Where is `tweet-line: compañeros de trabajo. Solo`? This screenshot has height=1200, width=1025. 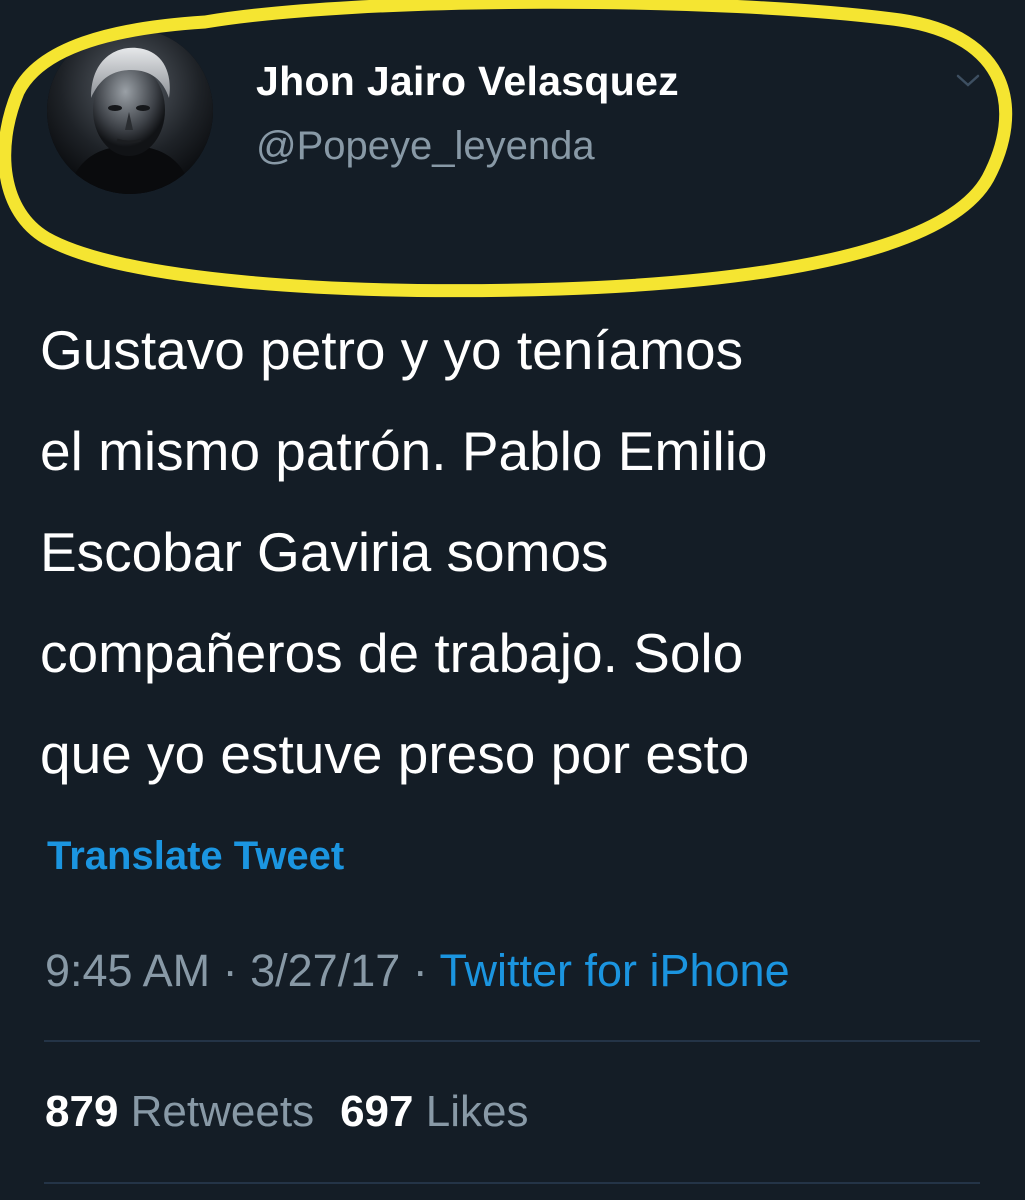 tweet-line: compañeros de trabajo. Solo is located at coordinates (392, 653).